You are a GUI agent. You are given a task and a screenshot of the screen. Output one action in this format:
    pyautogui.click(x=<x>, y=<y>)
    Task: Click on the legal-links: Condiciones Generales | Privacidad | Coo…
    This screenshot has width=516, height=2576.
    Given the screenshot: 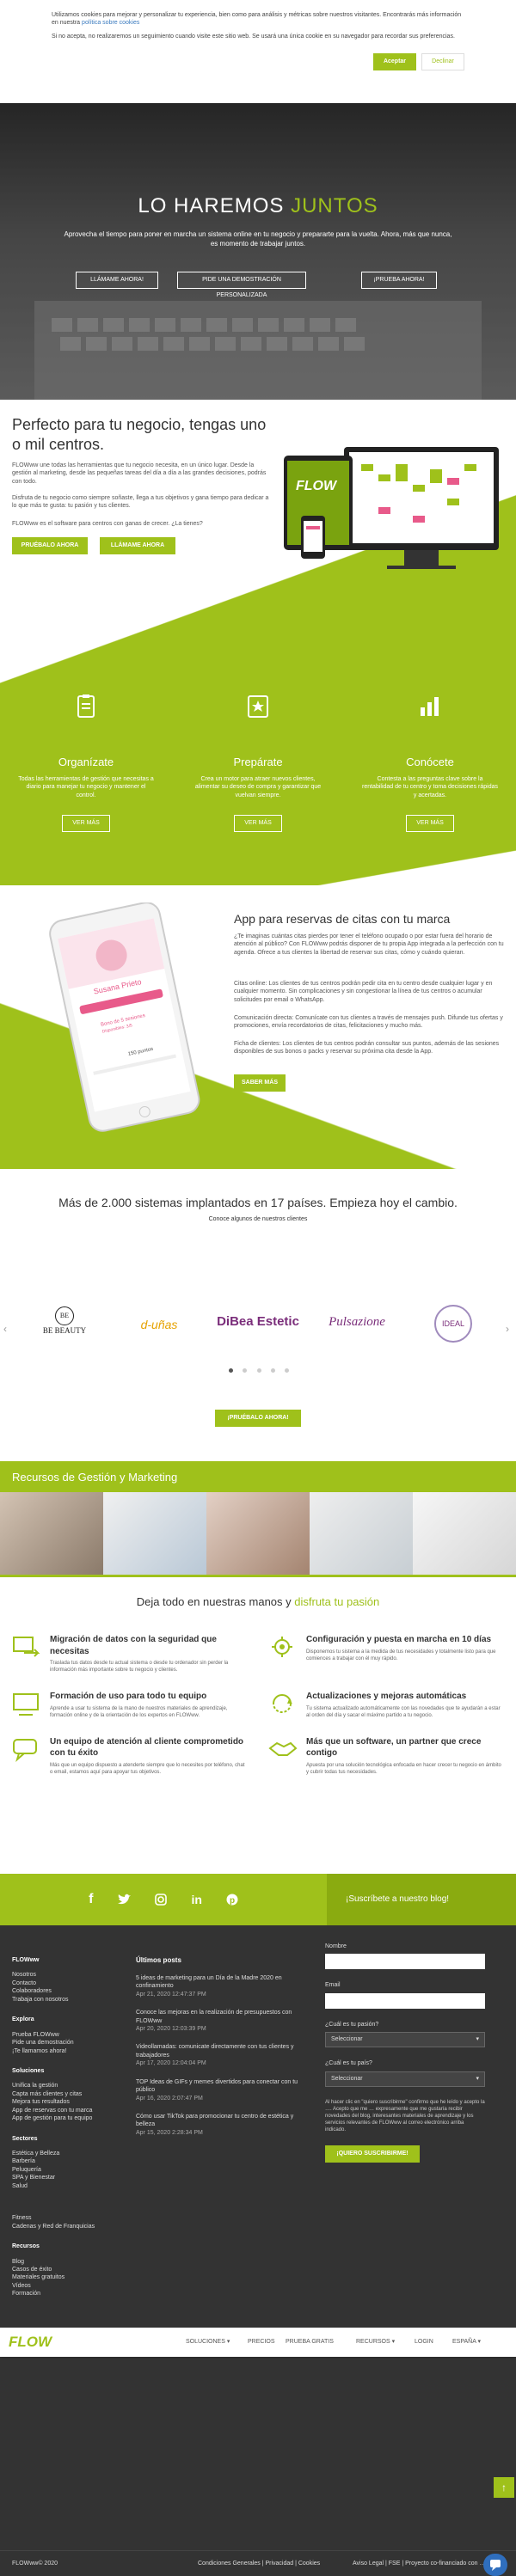 What is the action you would take?
    pyautogui.click(x=259, y=2563)
    